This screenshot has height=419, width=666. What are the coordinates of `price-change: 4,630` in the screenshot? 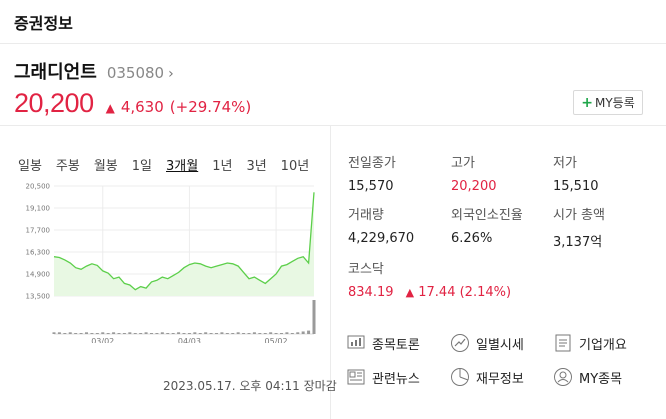 It's located at (142, 107).